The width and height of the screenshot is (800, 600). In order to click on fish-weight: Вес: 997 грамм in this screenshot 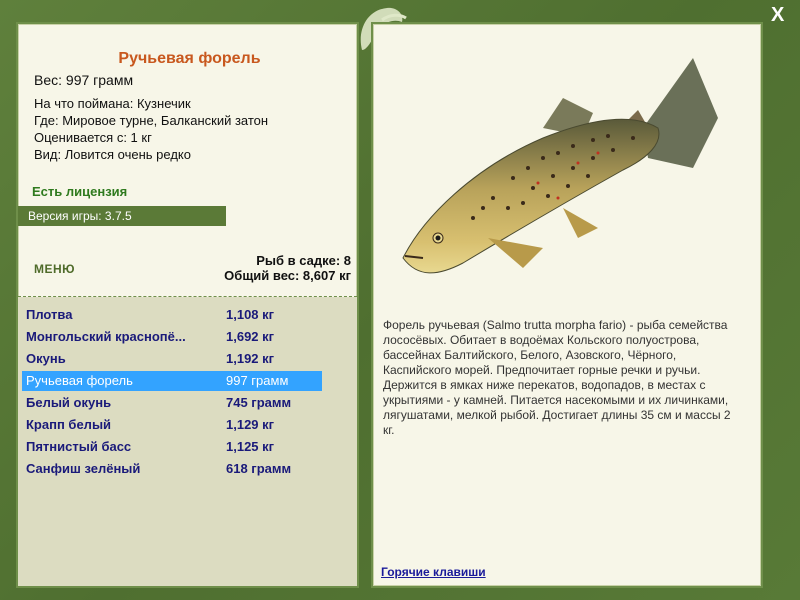, I will do `click(84, 80)`.